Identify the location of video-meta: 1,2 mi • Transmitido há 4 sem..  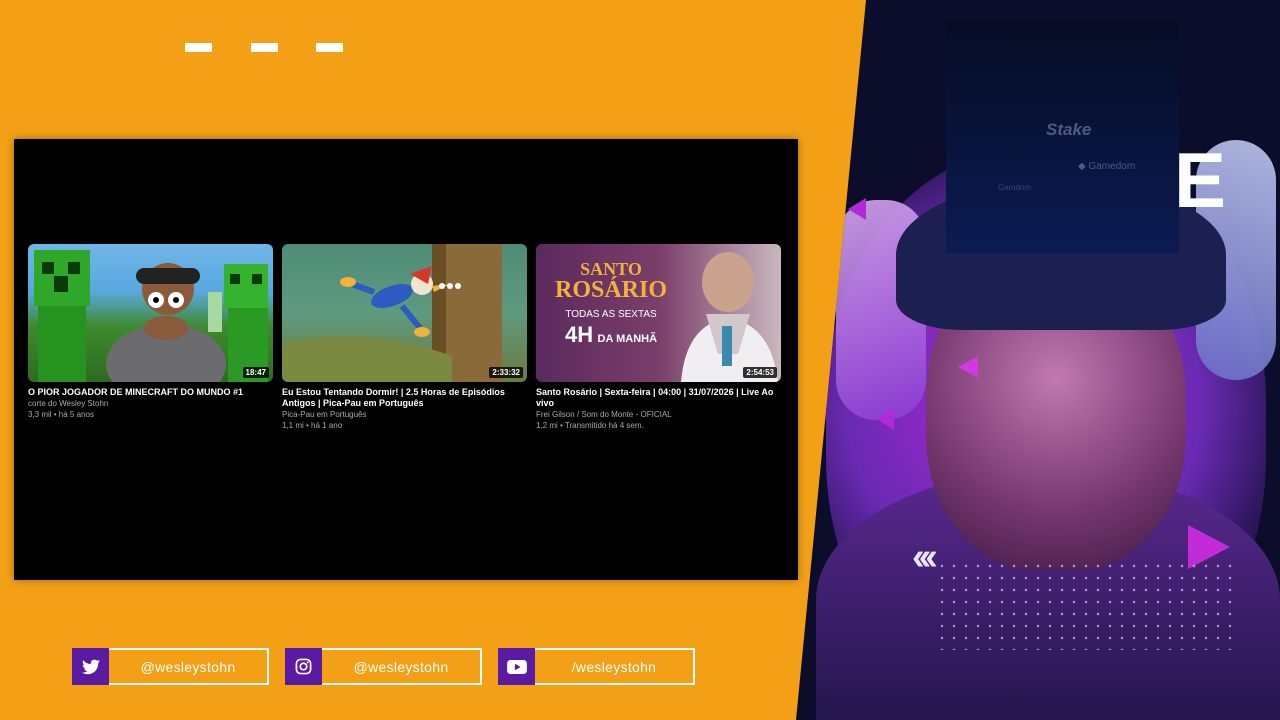
(590, 425).